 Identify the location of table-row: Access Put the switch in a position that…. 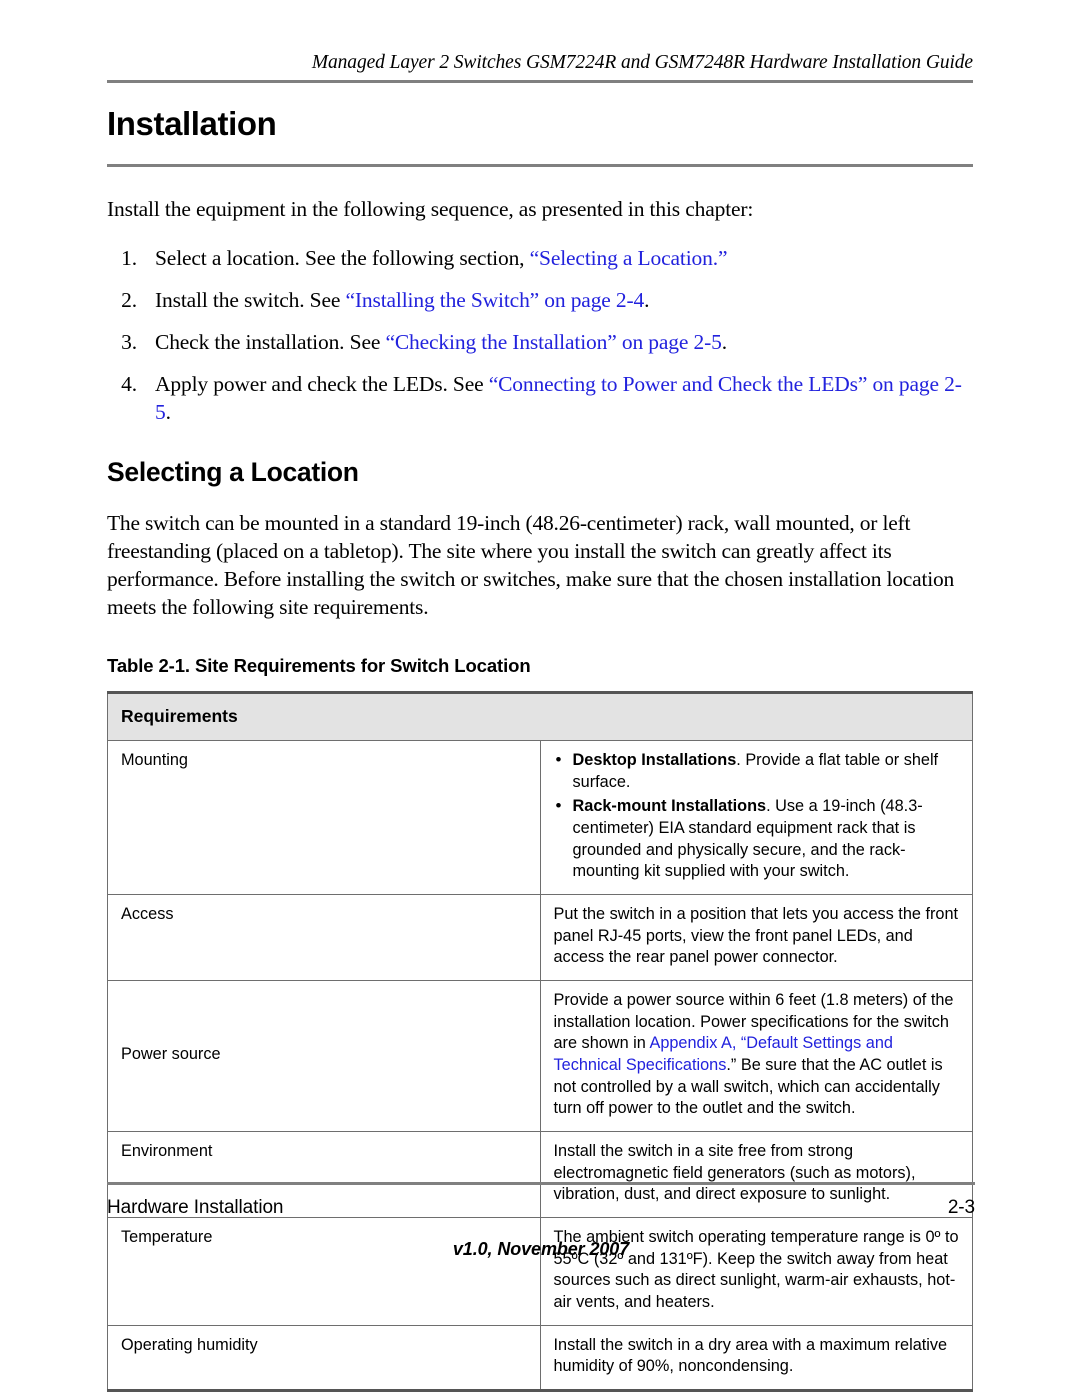
(540, 937).